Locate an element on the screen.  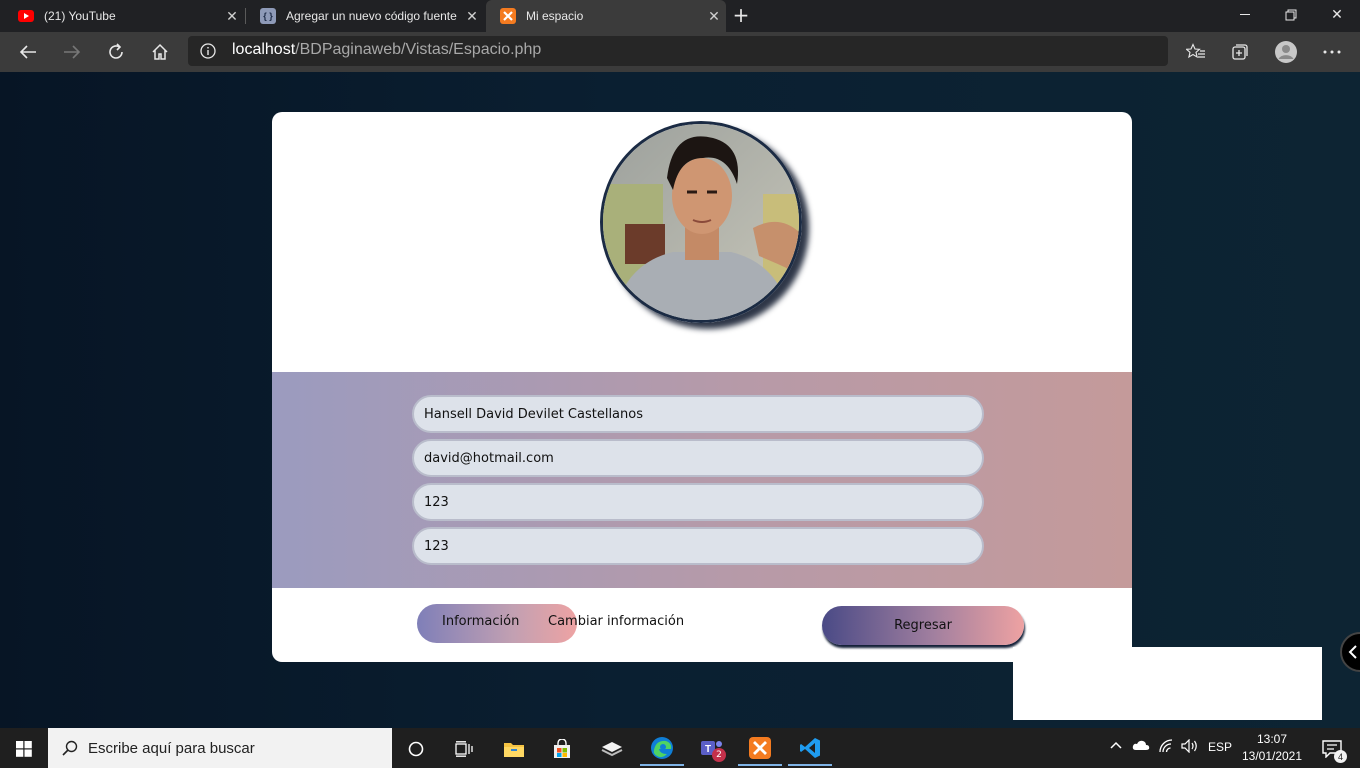
notification-icon: 4 is located at coordinates (1332, 749).